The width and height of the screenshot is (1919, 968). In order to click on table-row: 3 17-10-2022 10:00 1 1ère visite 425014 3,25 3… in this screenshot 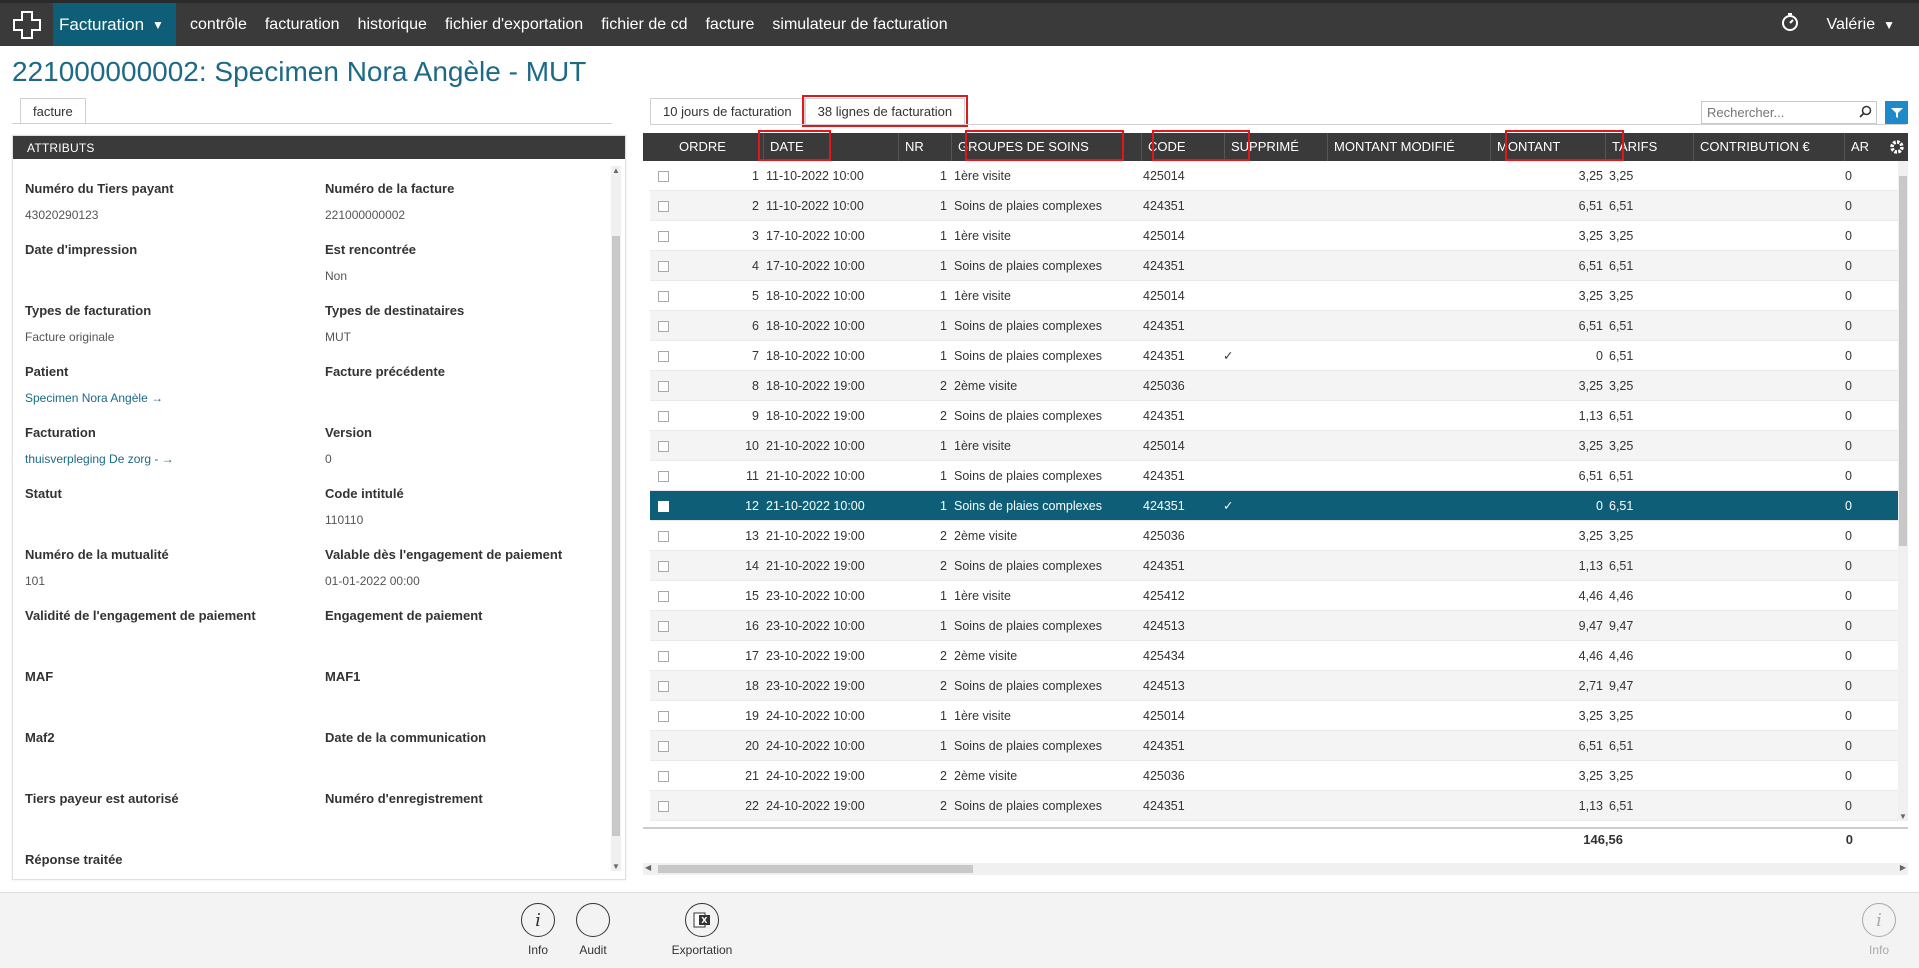, I will do `click(1274, 236)`.